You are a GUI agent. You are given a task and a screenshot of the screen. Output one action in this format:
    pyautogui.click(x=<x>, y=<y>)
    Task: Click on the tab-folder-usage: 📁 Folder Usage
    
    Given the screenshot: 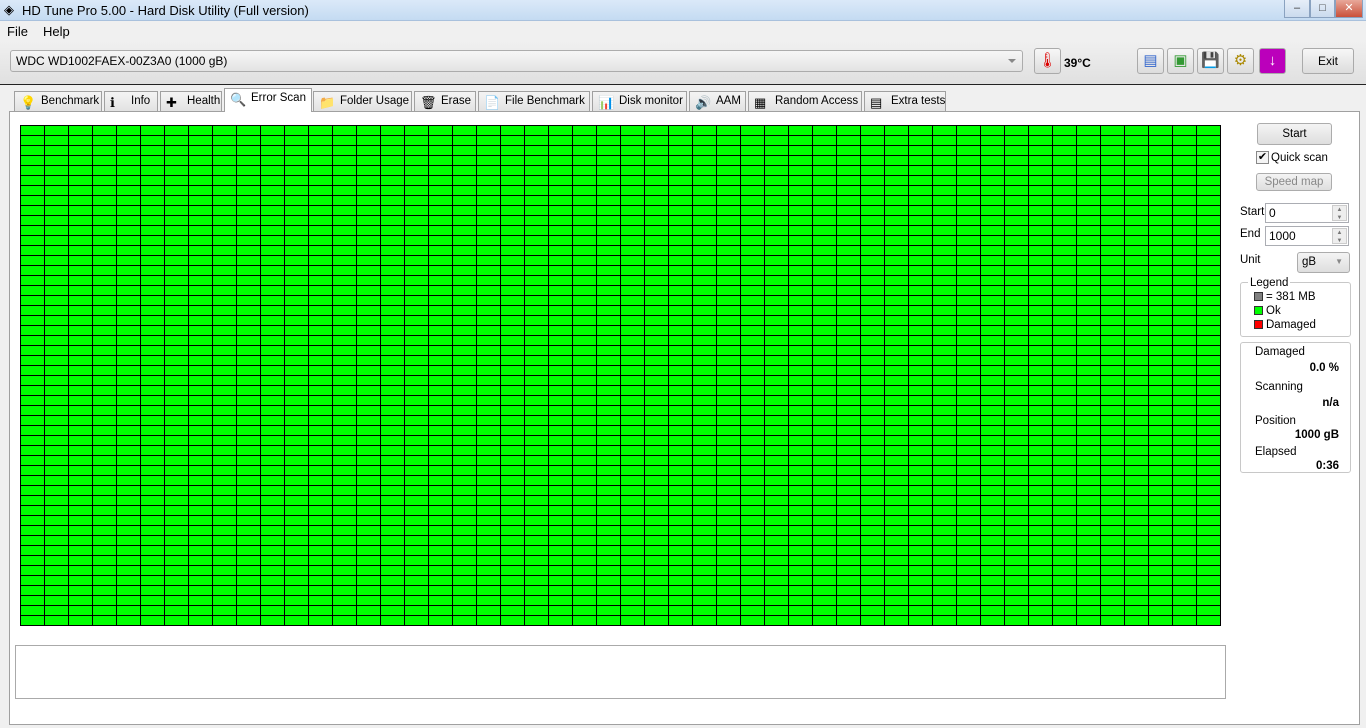 What is the action you would take?
    pyautogui.click(x=362, y=101)
    